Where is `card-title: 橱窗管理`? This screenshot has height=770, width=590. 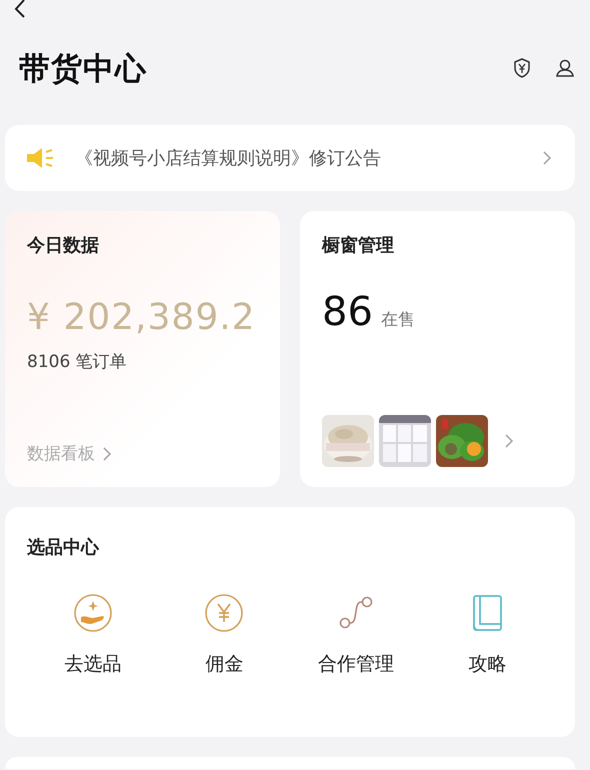
card-title: 橱窗管理 is located at coordinates (358, 245).